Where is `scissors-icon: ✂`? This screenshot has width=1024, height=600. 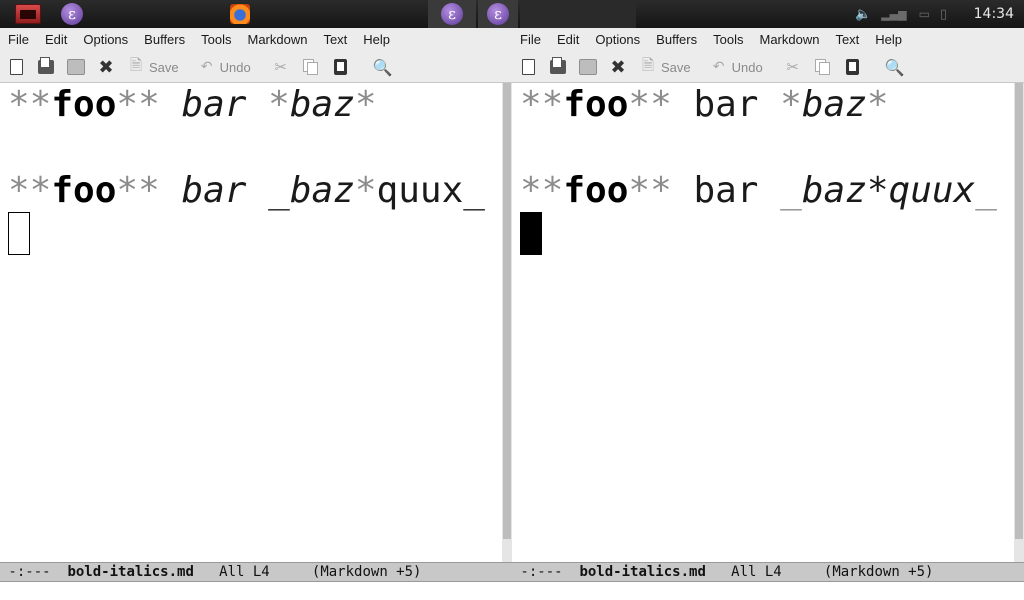 scissors-icon: ✂ is located at coordinates (280, 67).